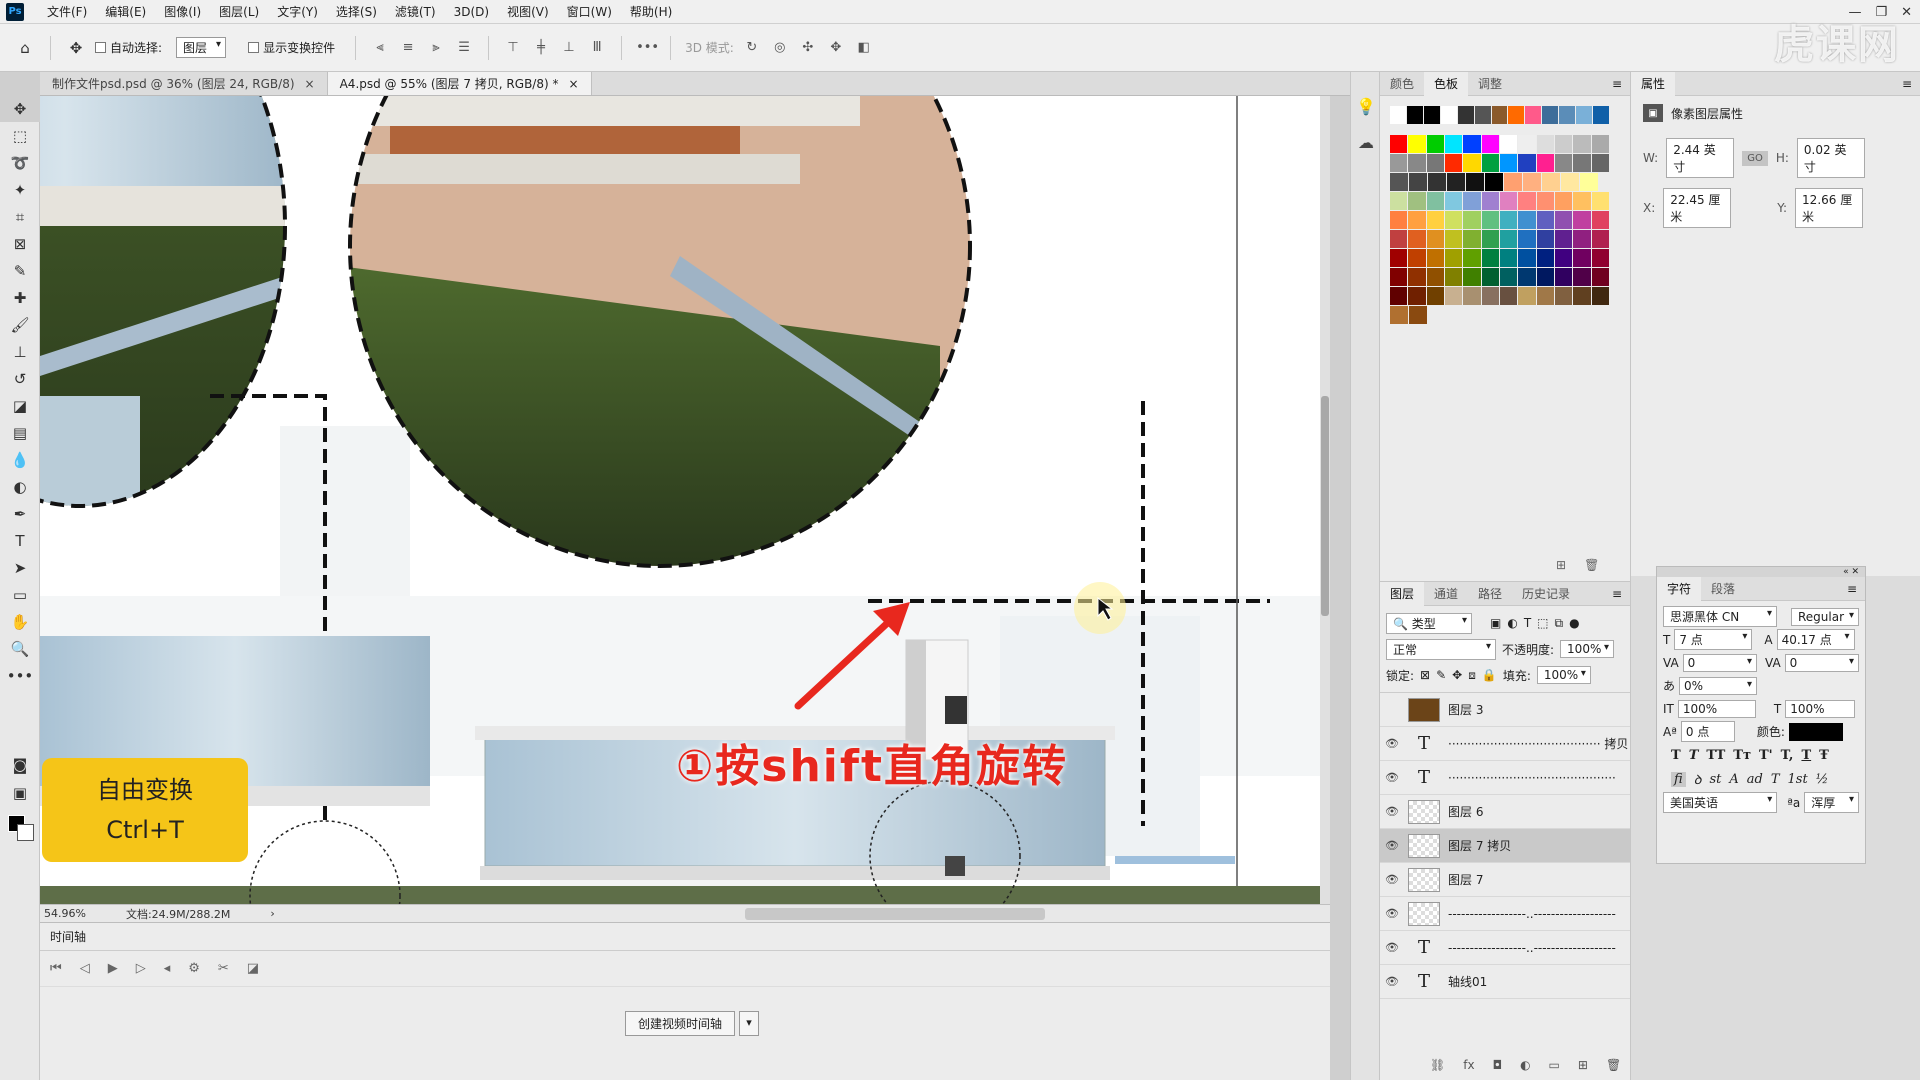  Describe the element at coordinates (1742, 755) in the screenshot. I see `small-caps-button: Tт` at that location.